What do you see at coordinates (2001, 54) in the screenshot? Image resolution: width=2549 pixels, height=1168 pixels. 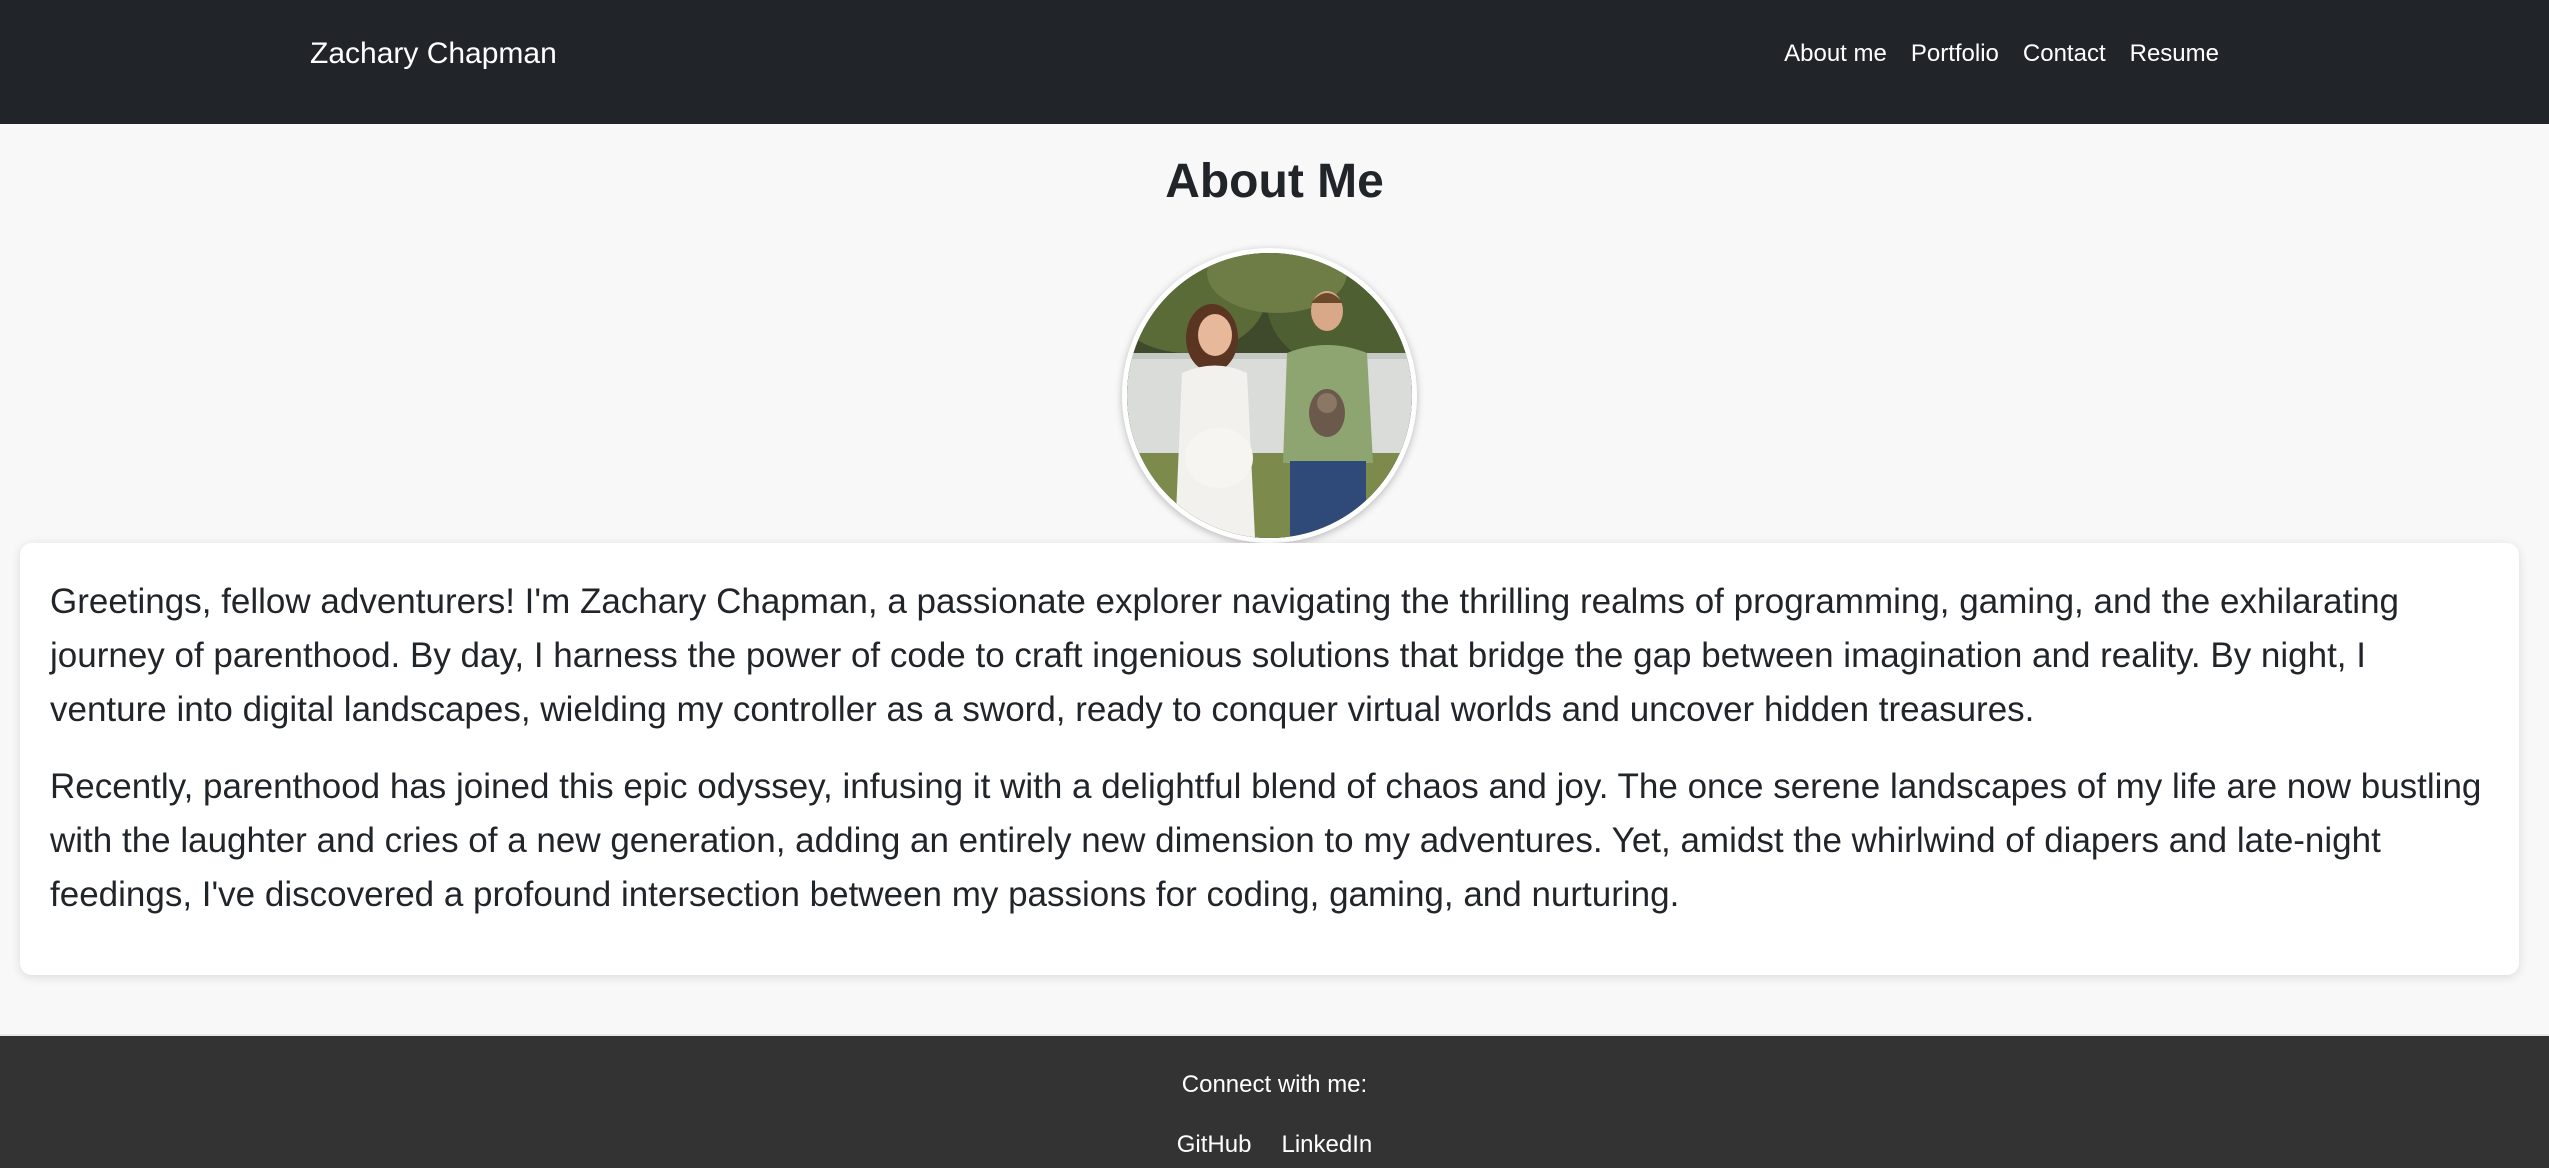 I see `nav-links: About me Portfolio Contact Resume` at bounding box center [2001, 54].